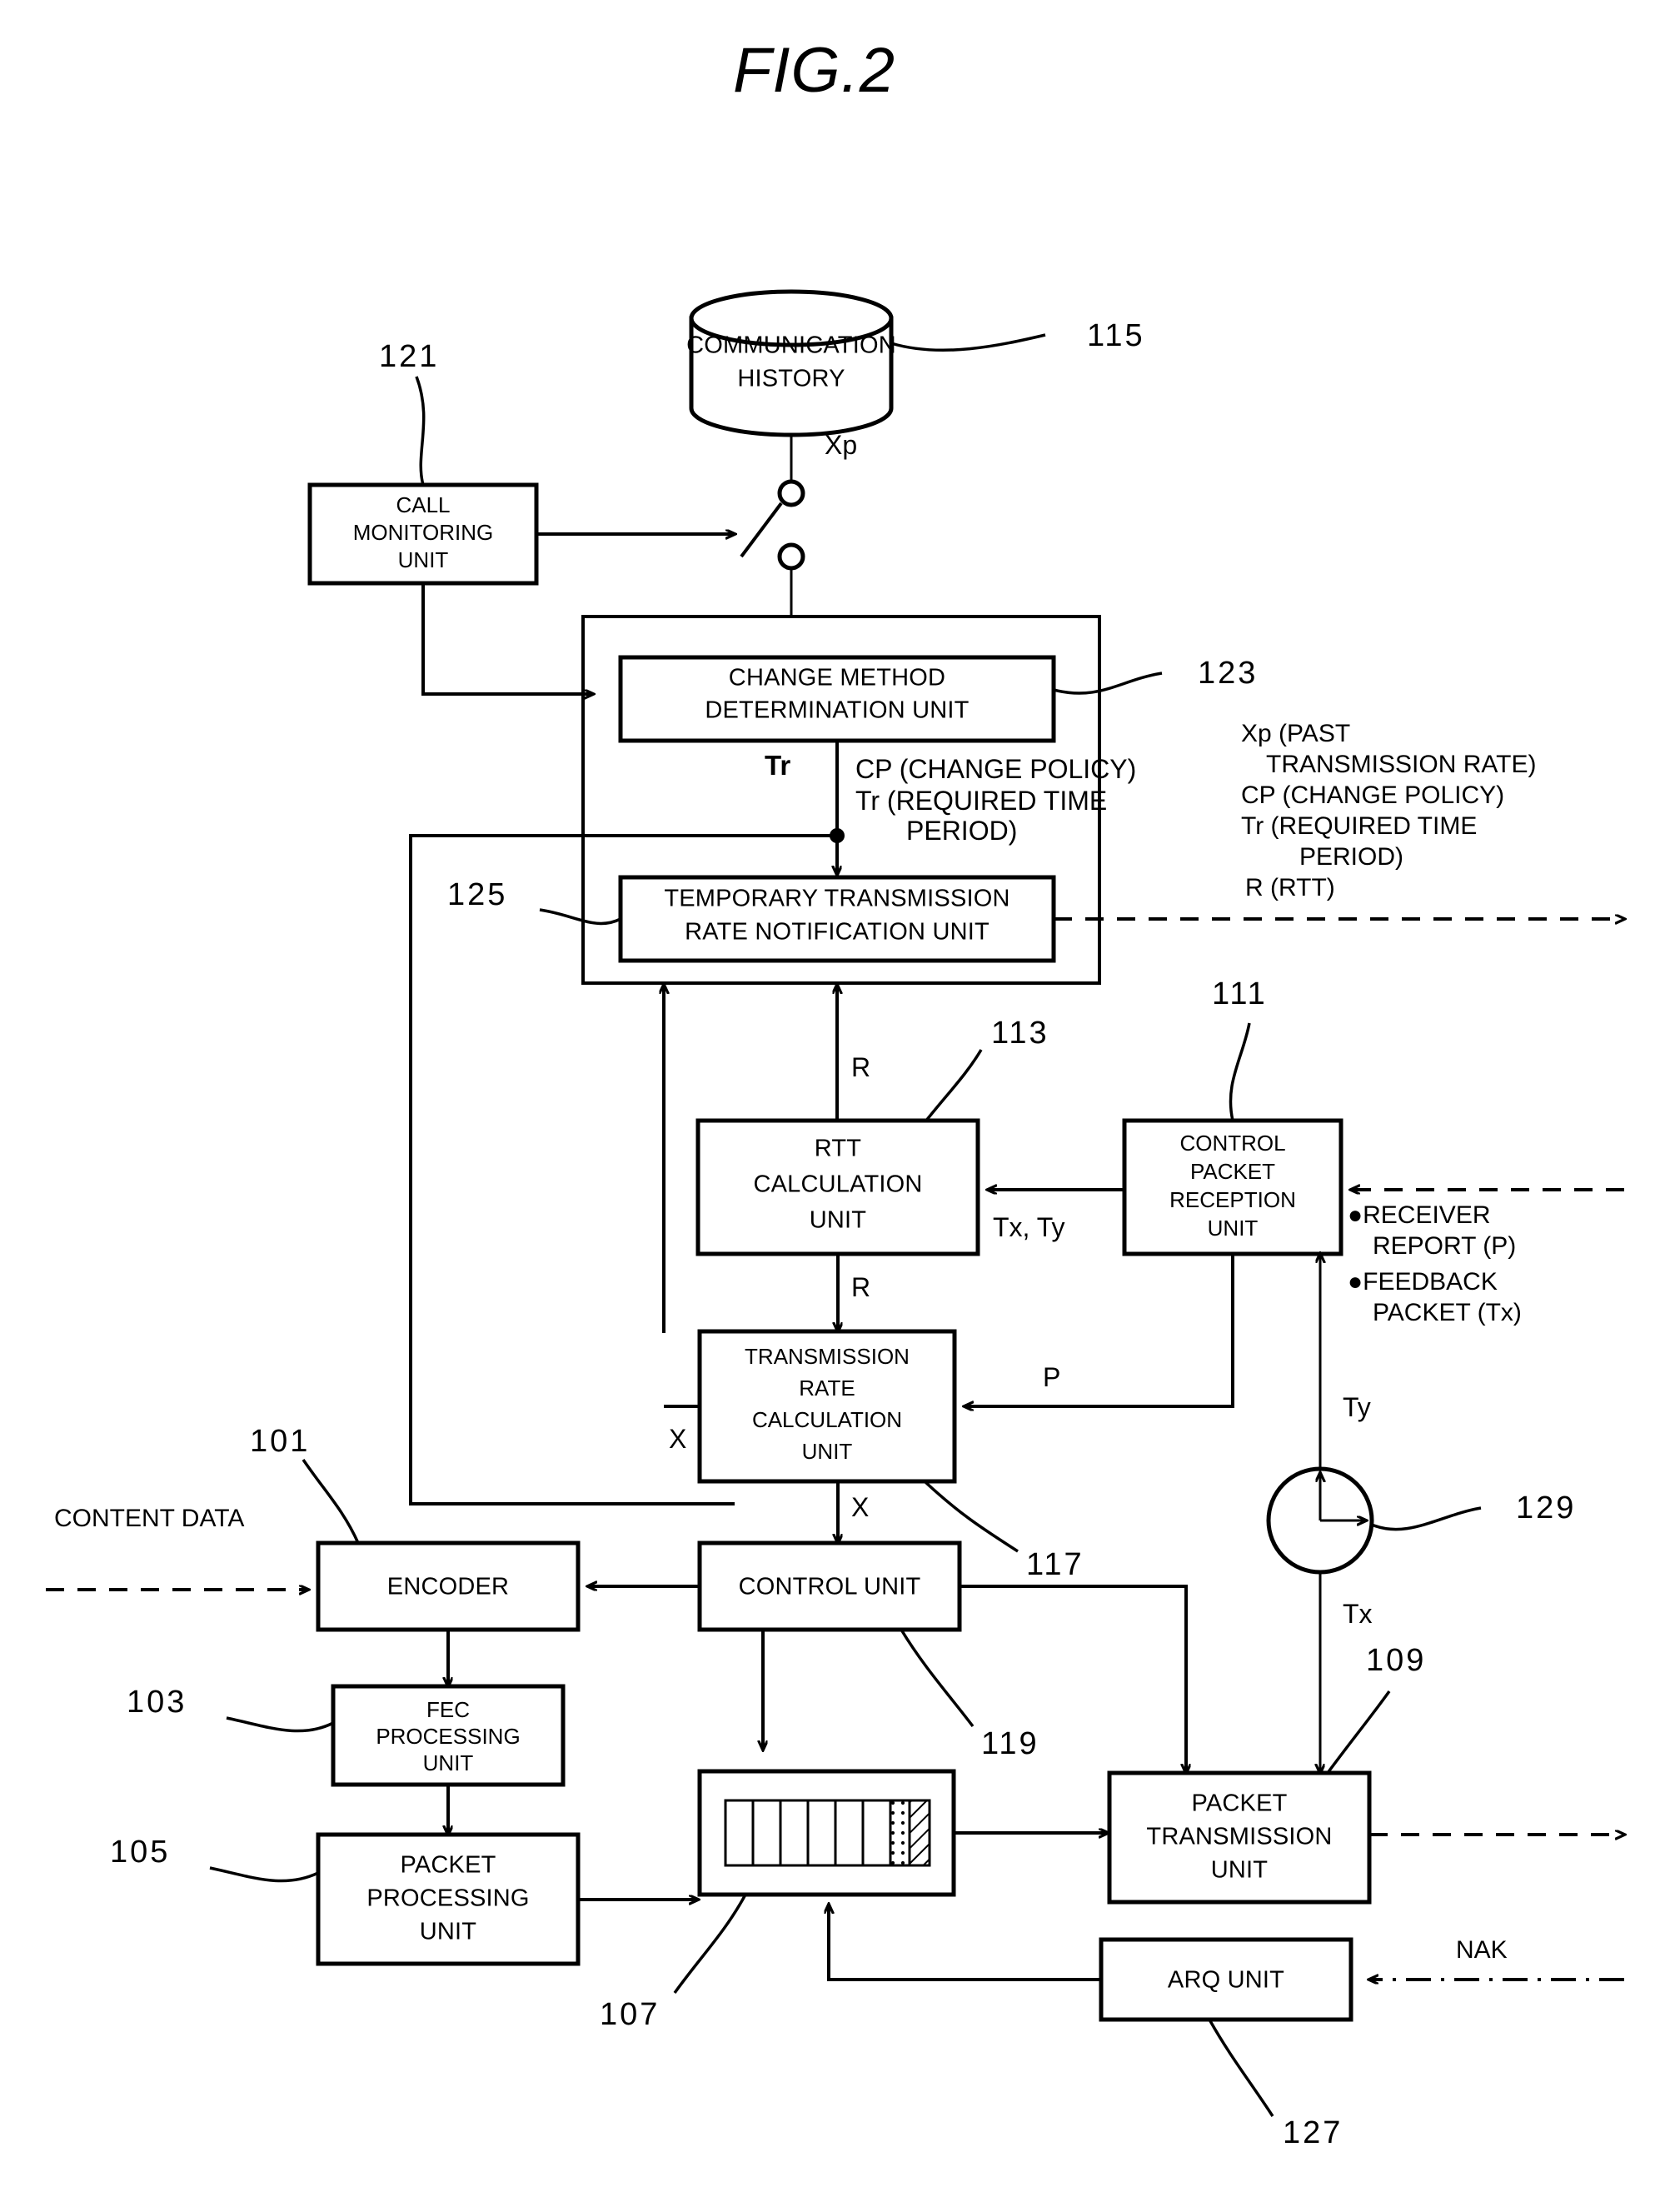 The width and height of the screenshot is (1655, 2212). What do you see at coordinates (995, 769) in the screenshot?
I see `signal-label-cp-1: CP (CHANGE POLICY)` at bounding box center [995, 769].